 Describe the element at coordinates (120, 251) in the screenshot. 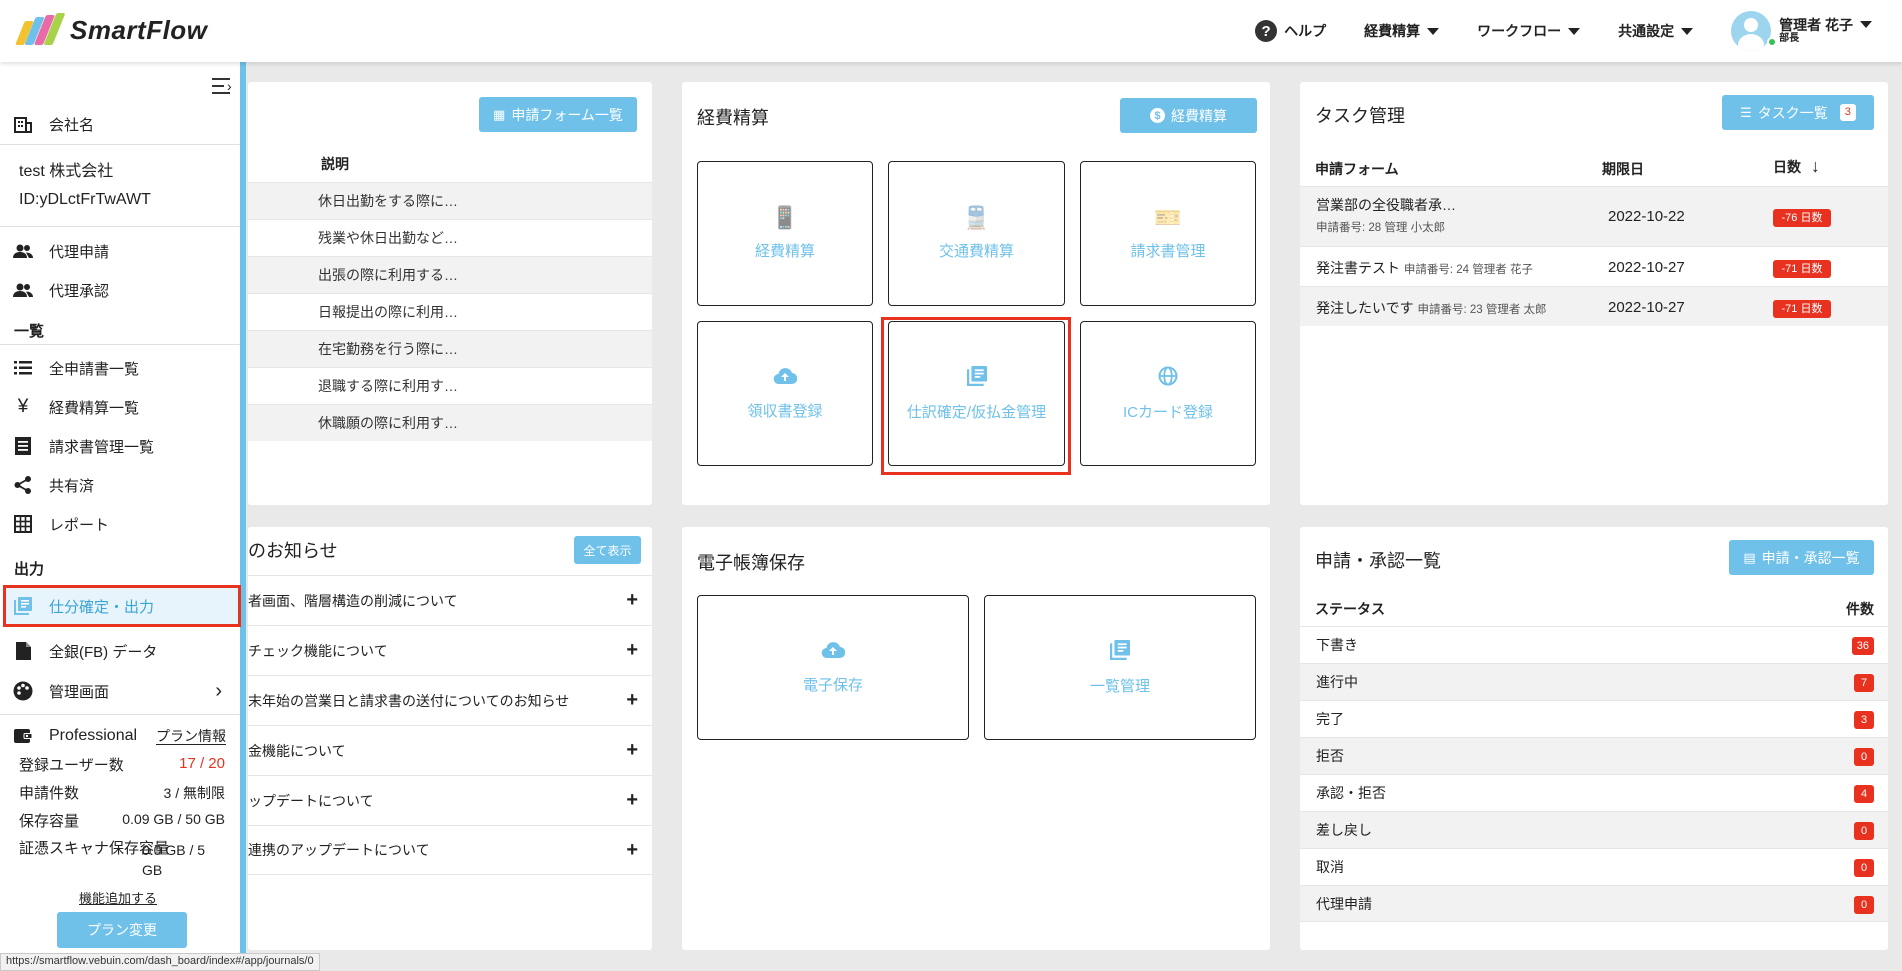

I see `sidebar-item-proxy-apply: 代理申請` at that location.